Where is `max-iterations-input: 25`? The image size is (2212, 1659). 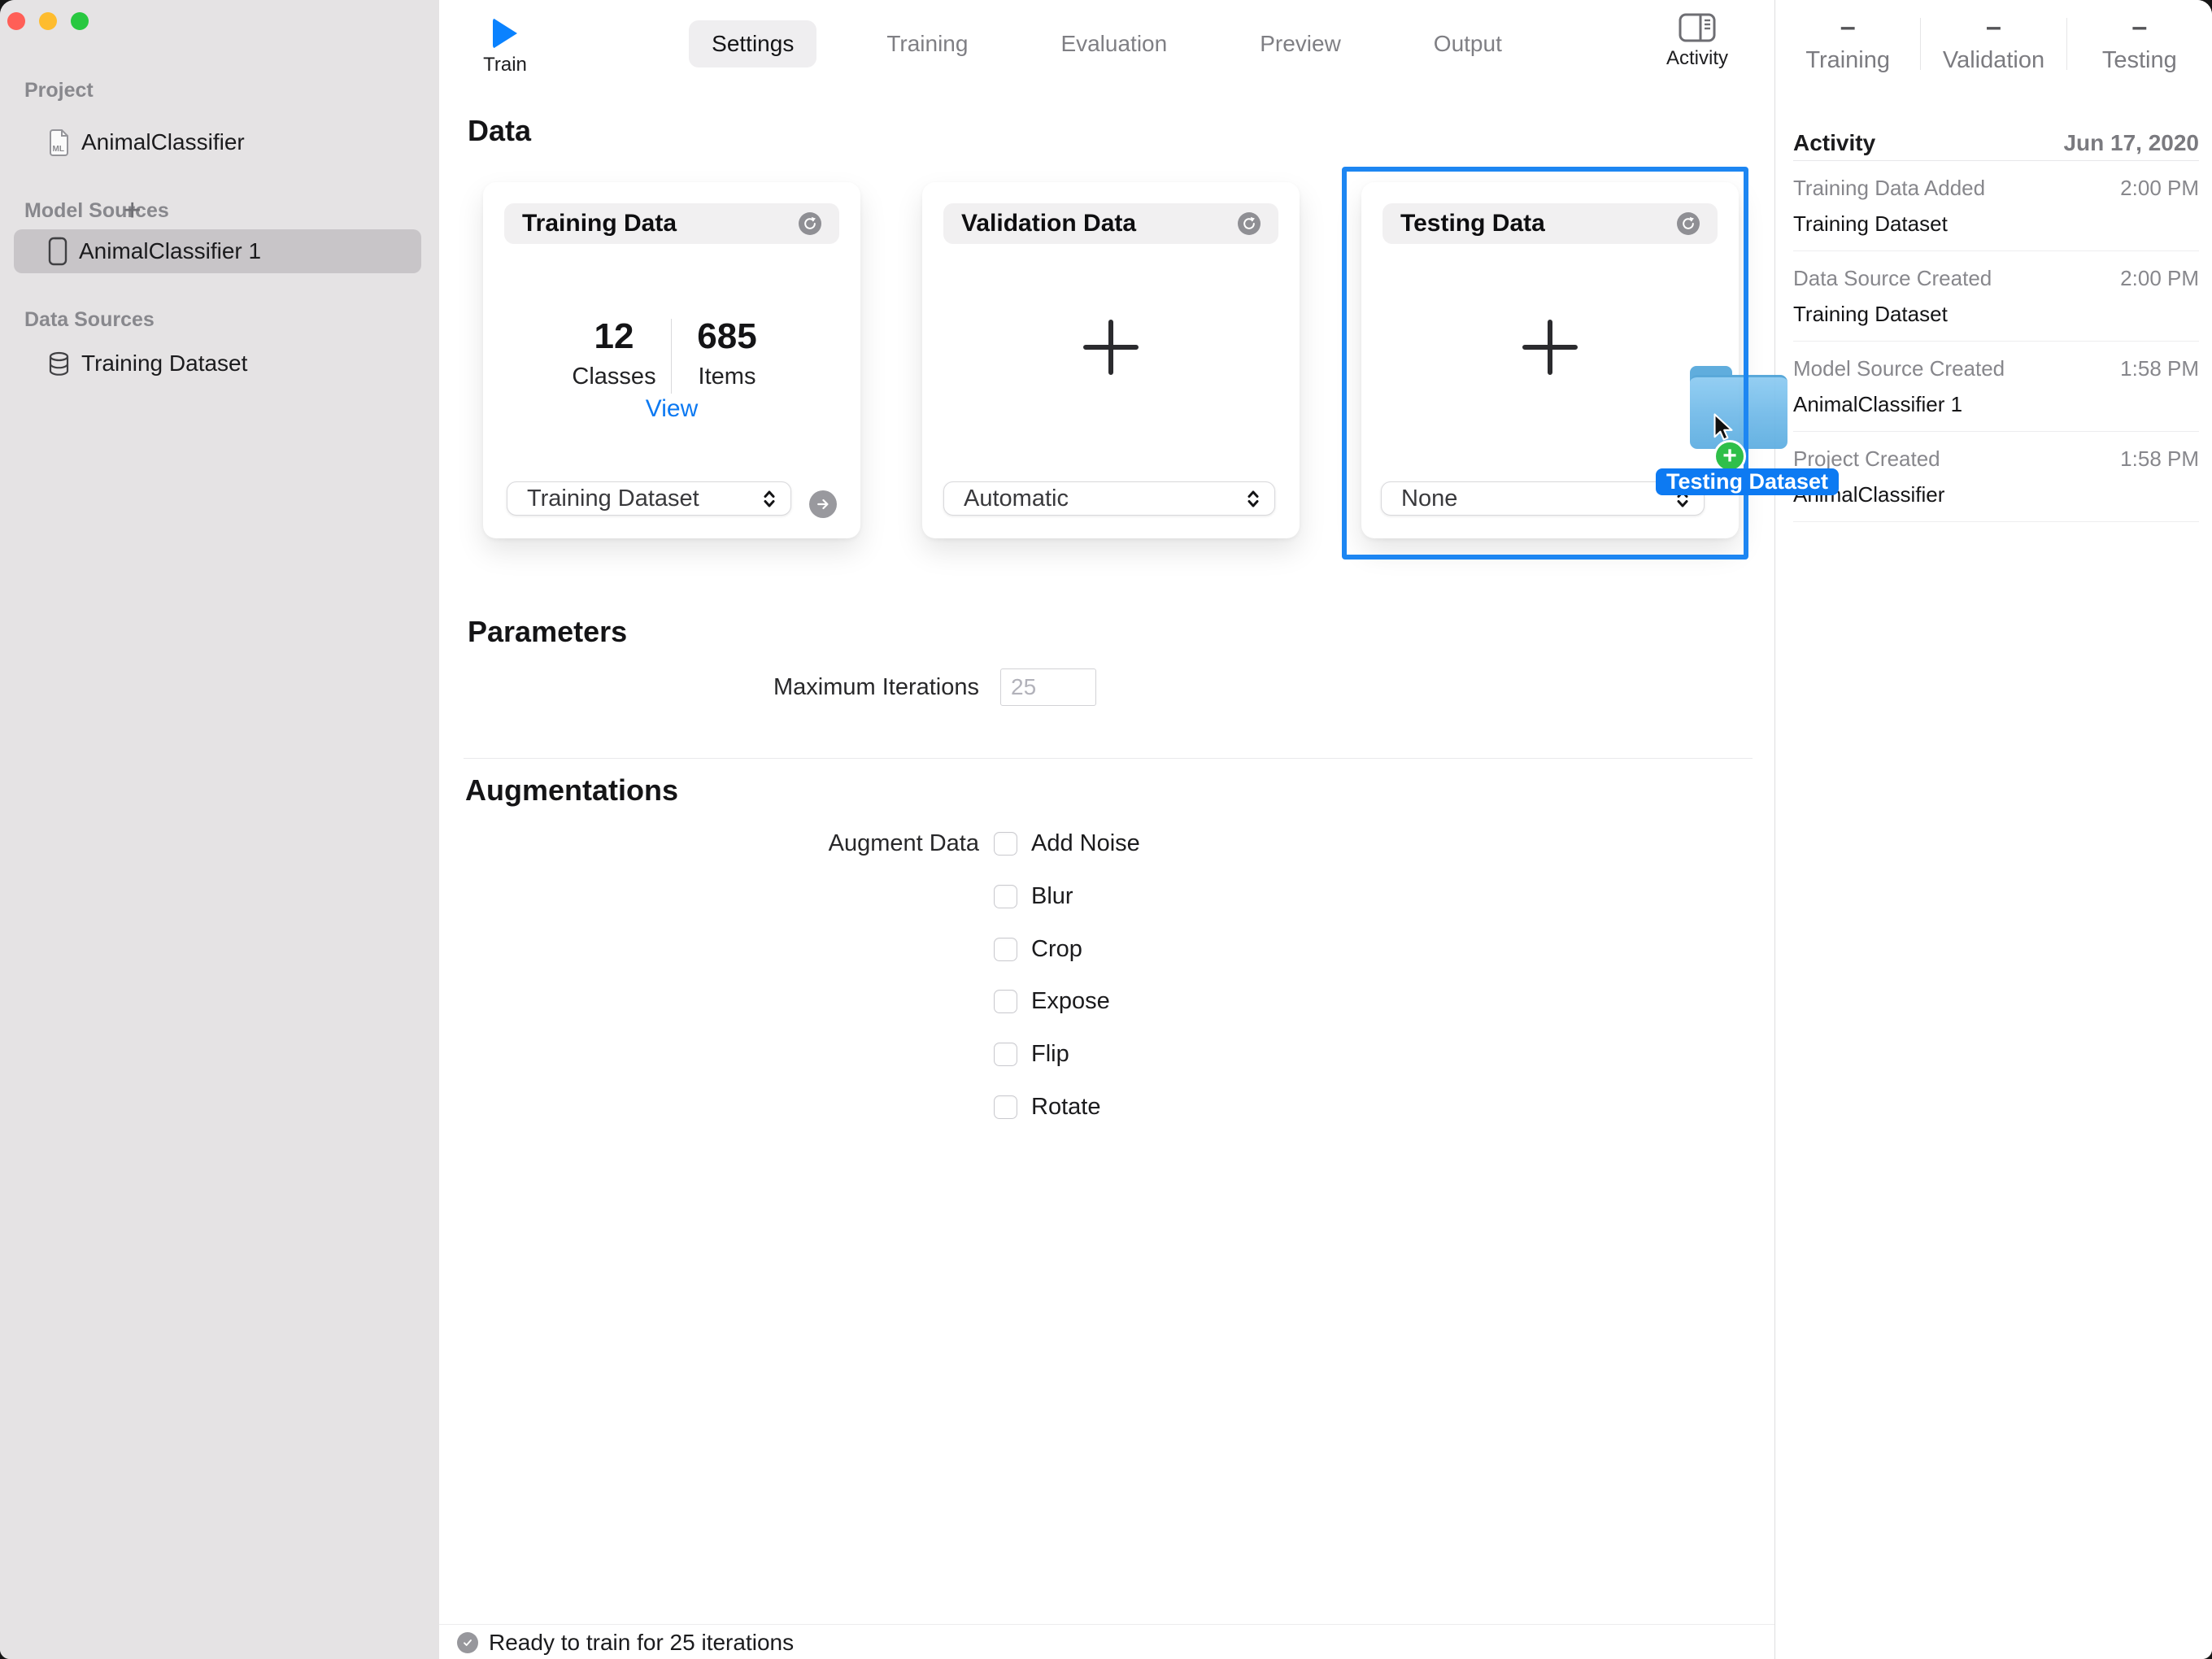
max-iterations-input: 25 is located at coordinates (1048, 687).